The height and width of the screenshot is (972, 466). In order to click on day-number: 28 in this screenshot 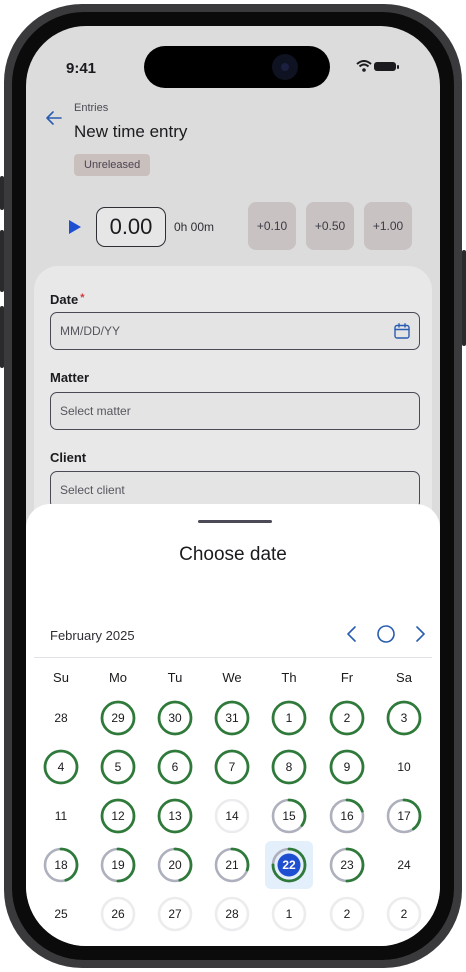, I will do `click(232, 914)`.